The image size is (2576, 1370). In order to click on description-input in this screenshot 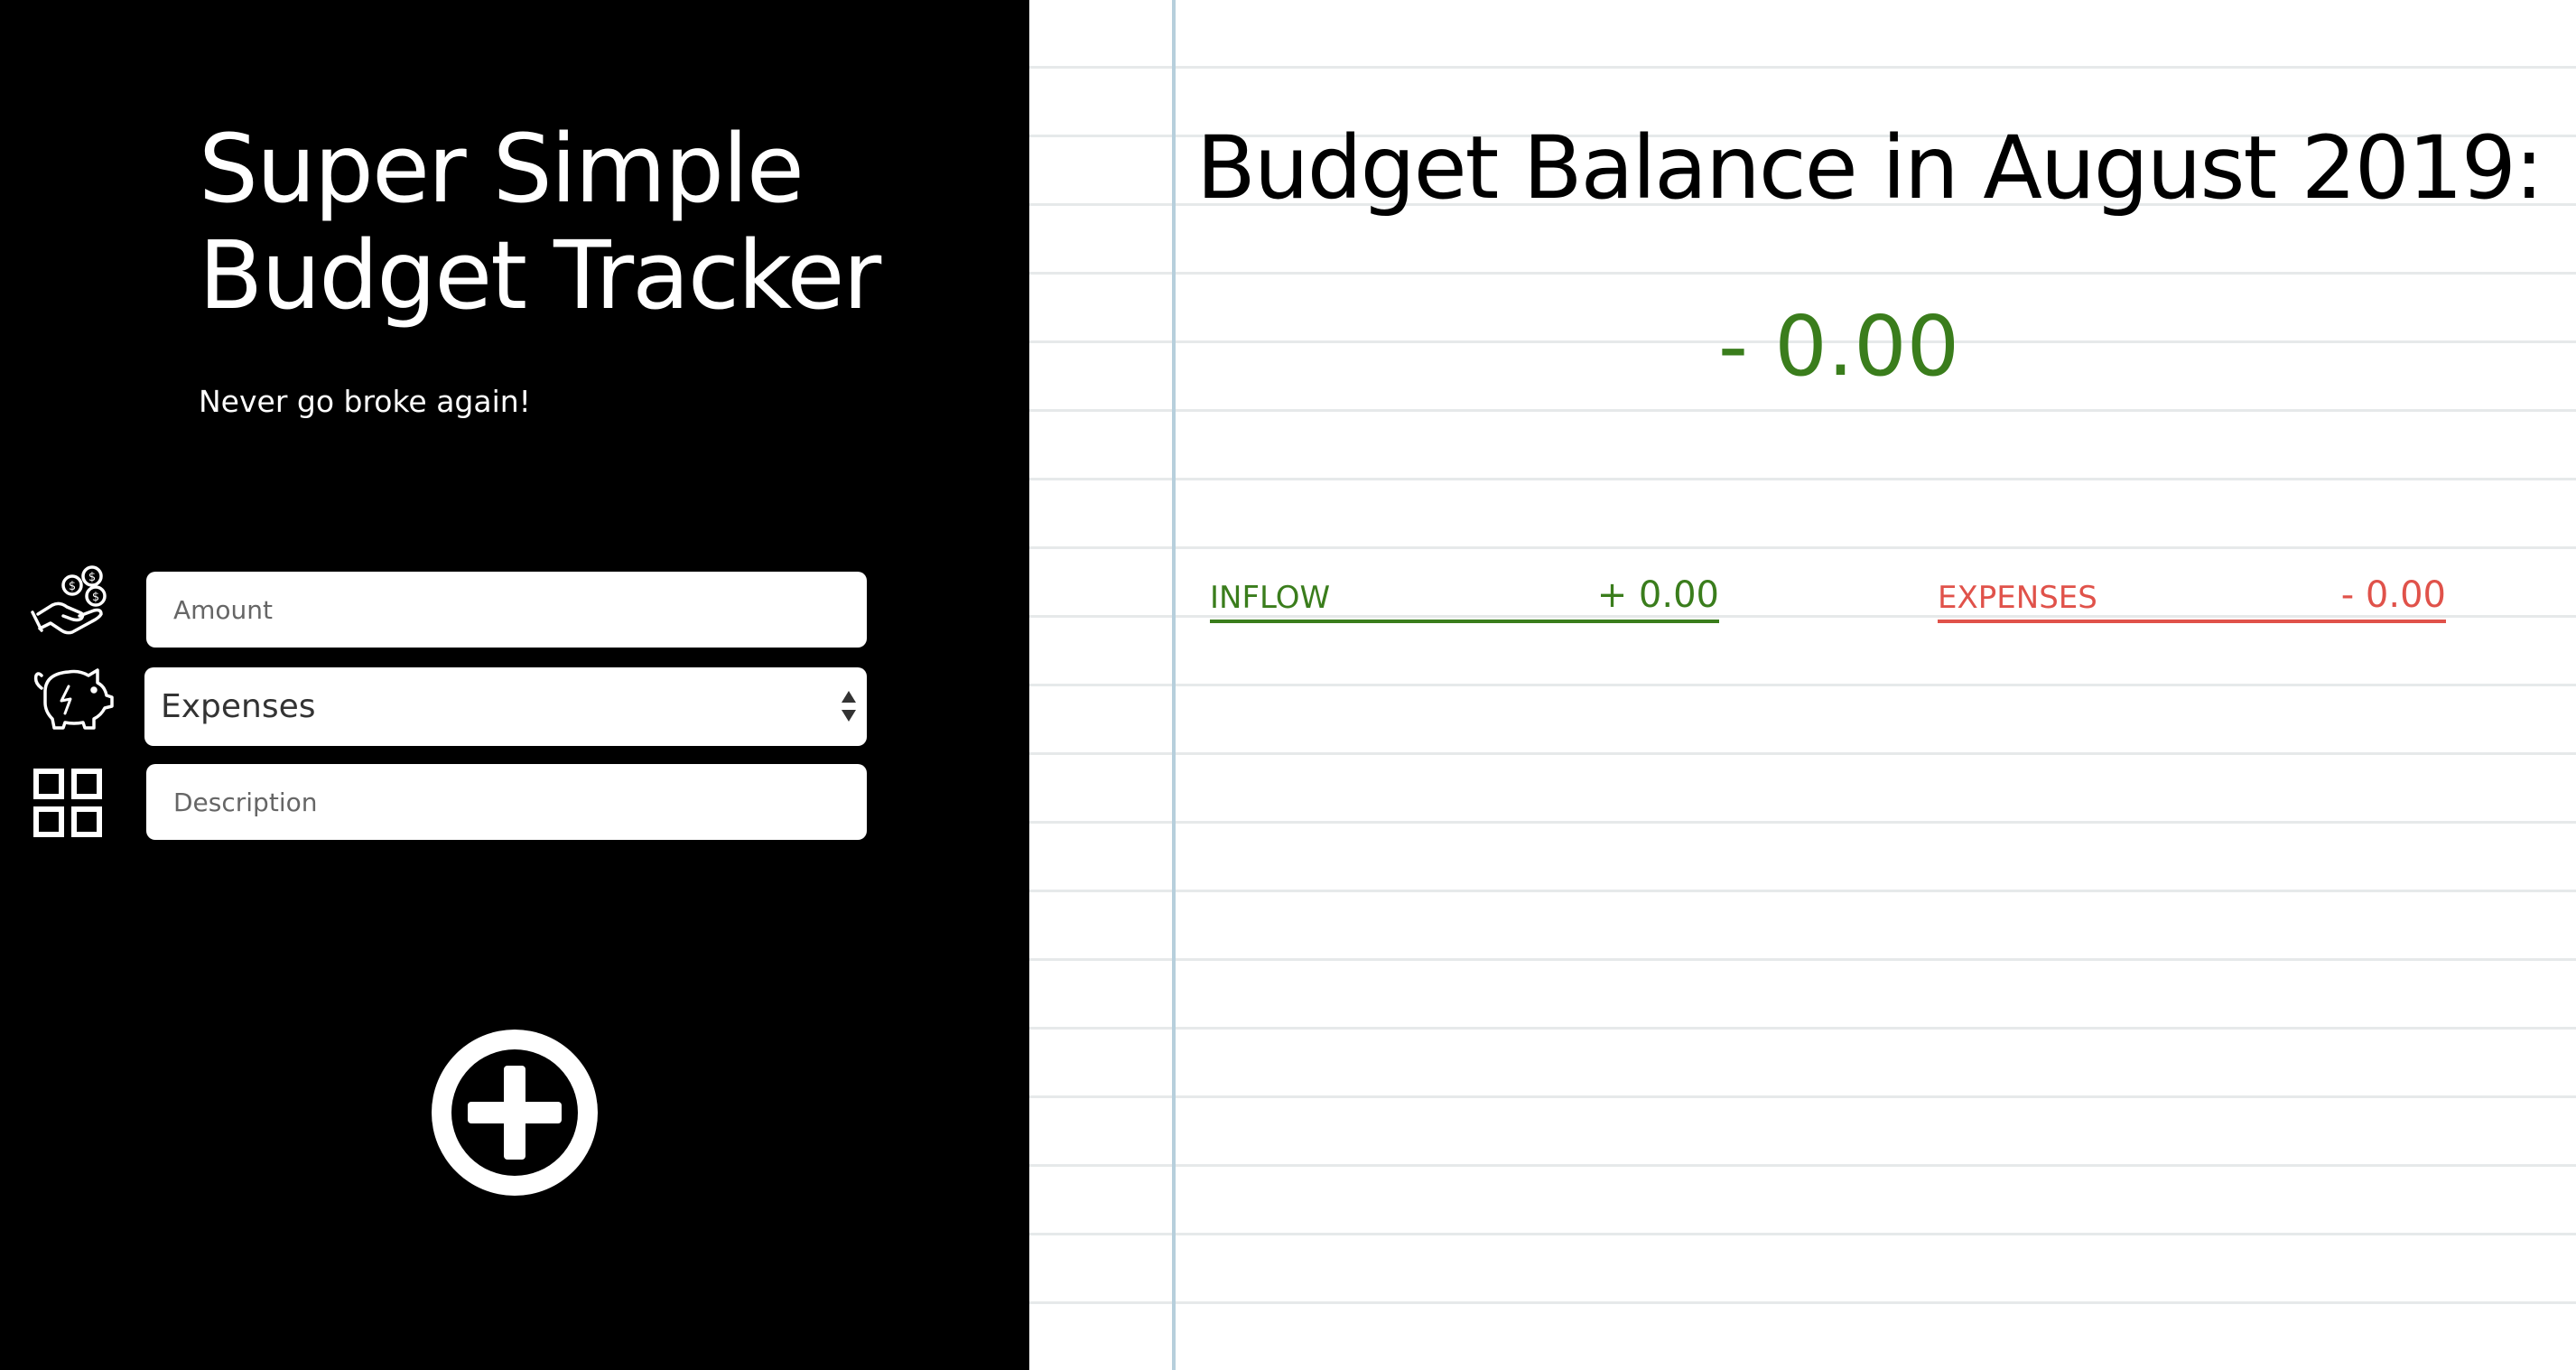, I will do `click(506, 802)`.